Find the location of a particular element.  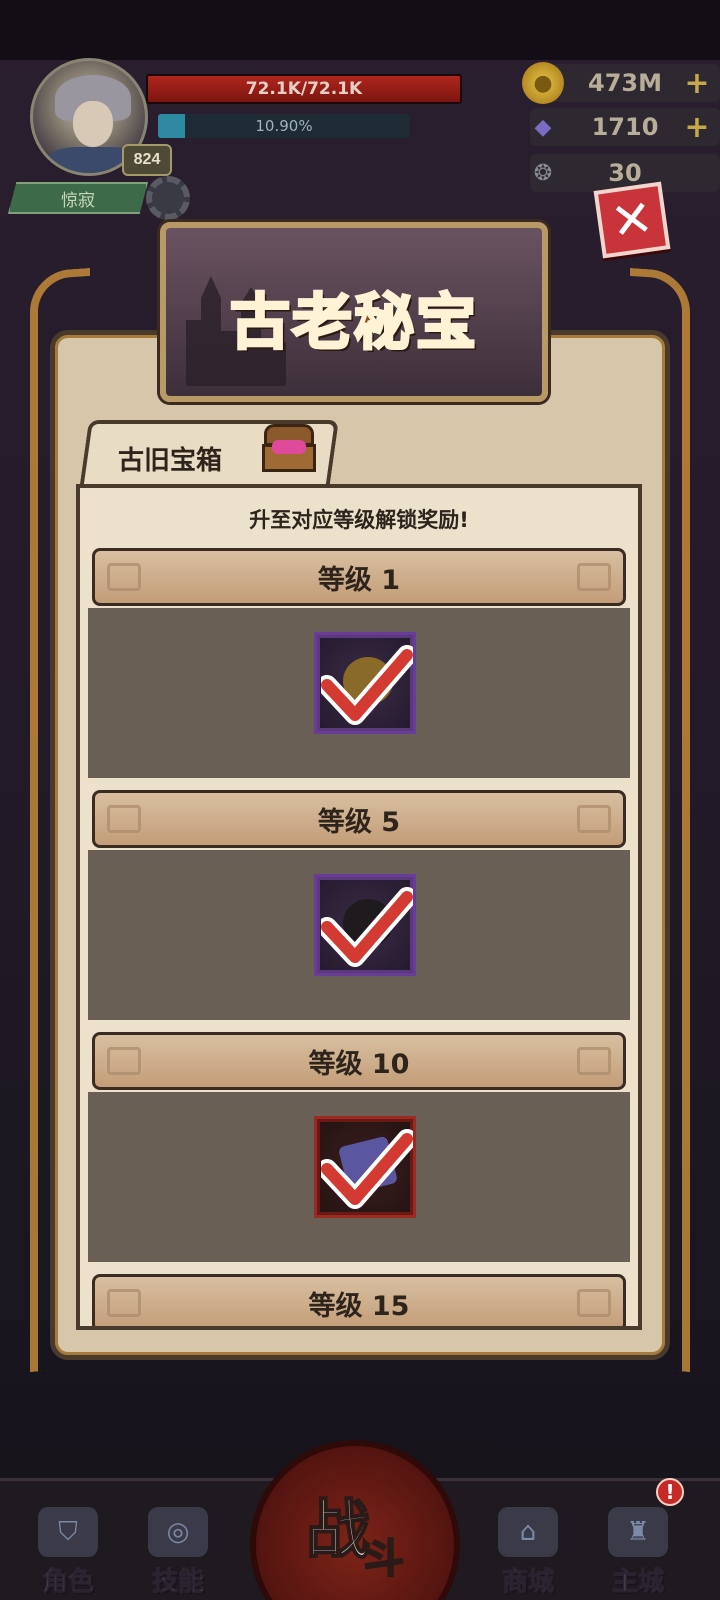

hp-bar: 72.1K/72.1K is located at coordinates (304, 89).